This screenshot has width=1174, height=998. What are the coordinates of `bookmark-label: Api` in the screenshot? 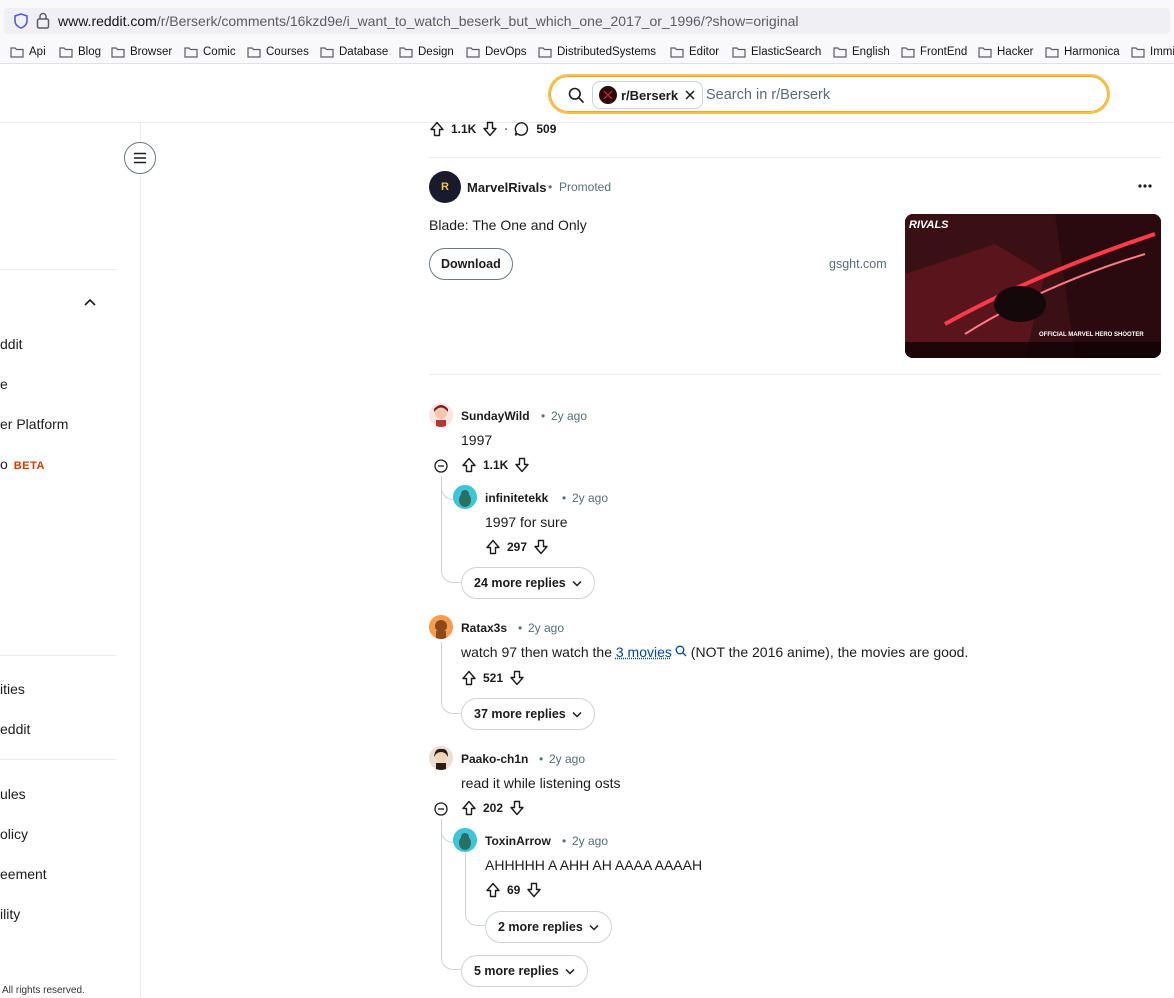 It's located at (37, 52).